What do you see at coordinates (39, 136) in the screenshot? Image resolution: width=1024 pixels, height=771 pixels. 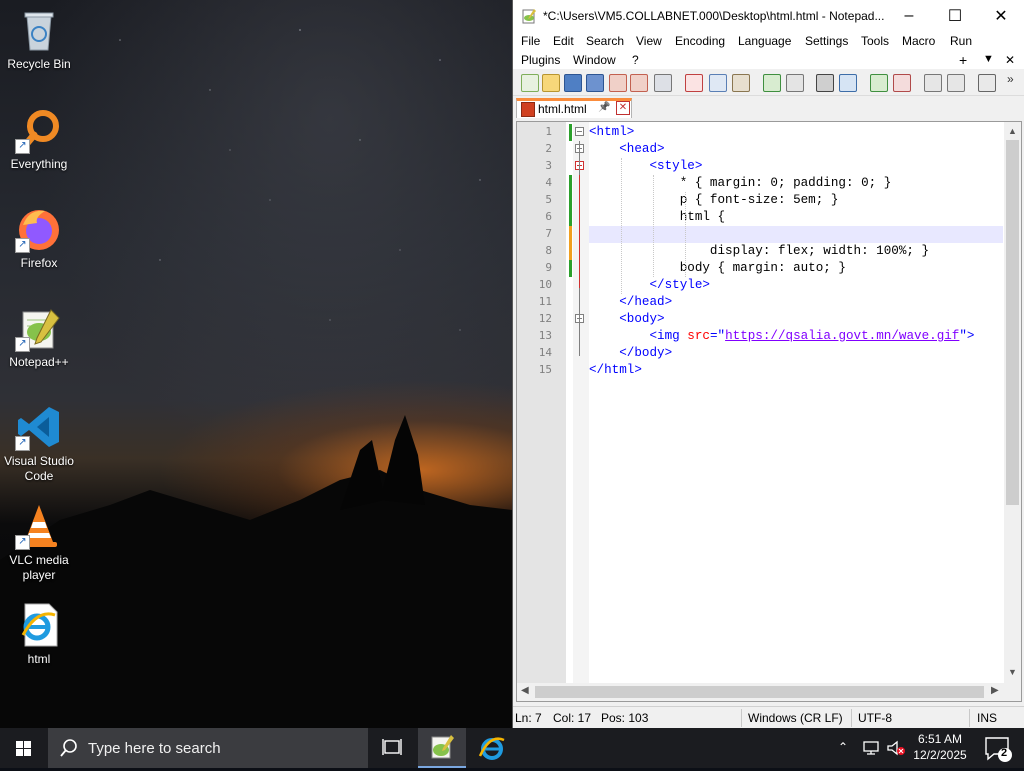 I see `desktop-icon-everything: ↗ Everything` at bounding box center [39, 136].